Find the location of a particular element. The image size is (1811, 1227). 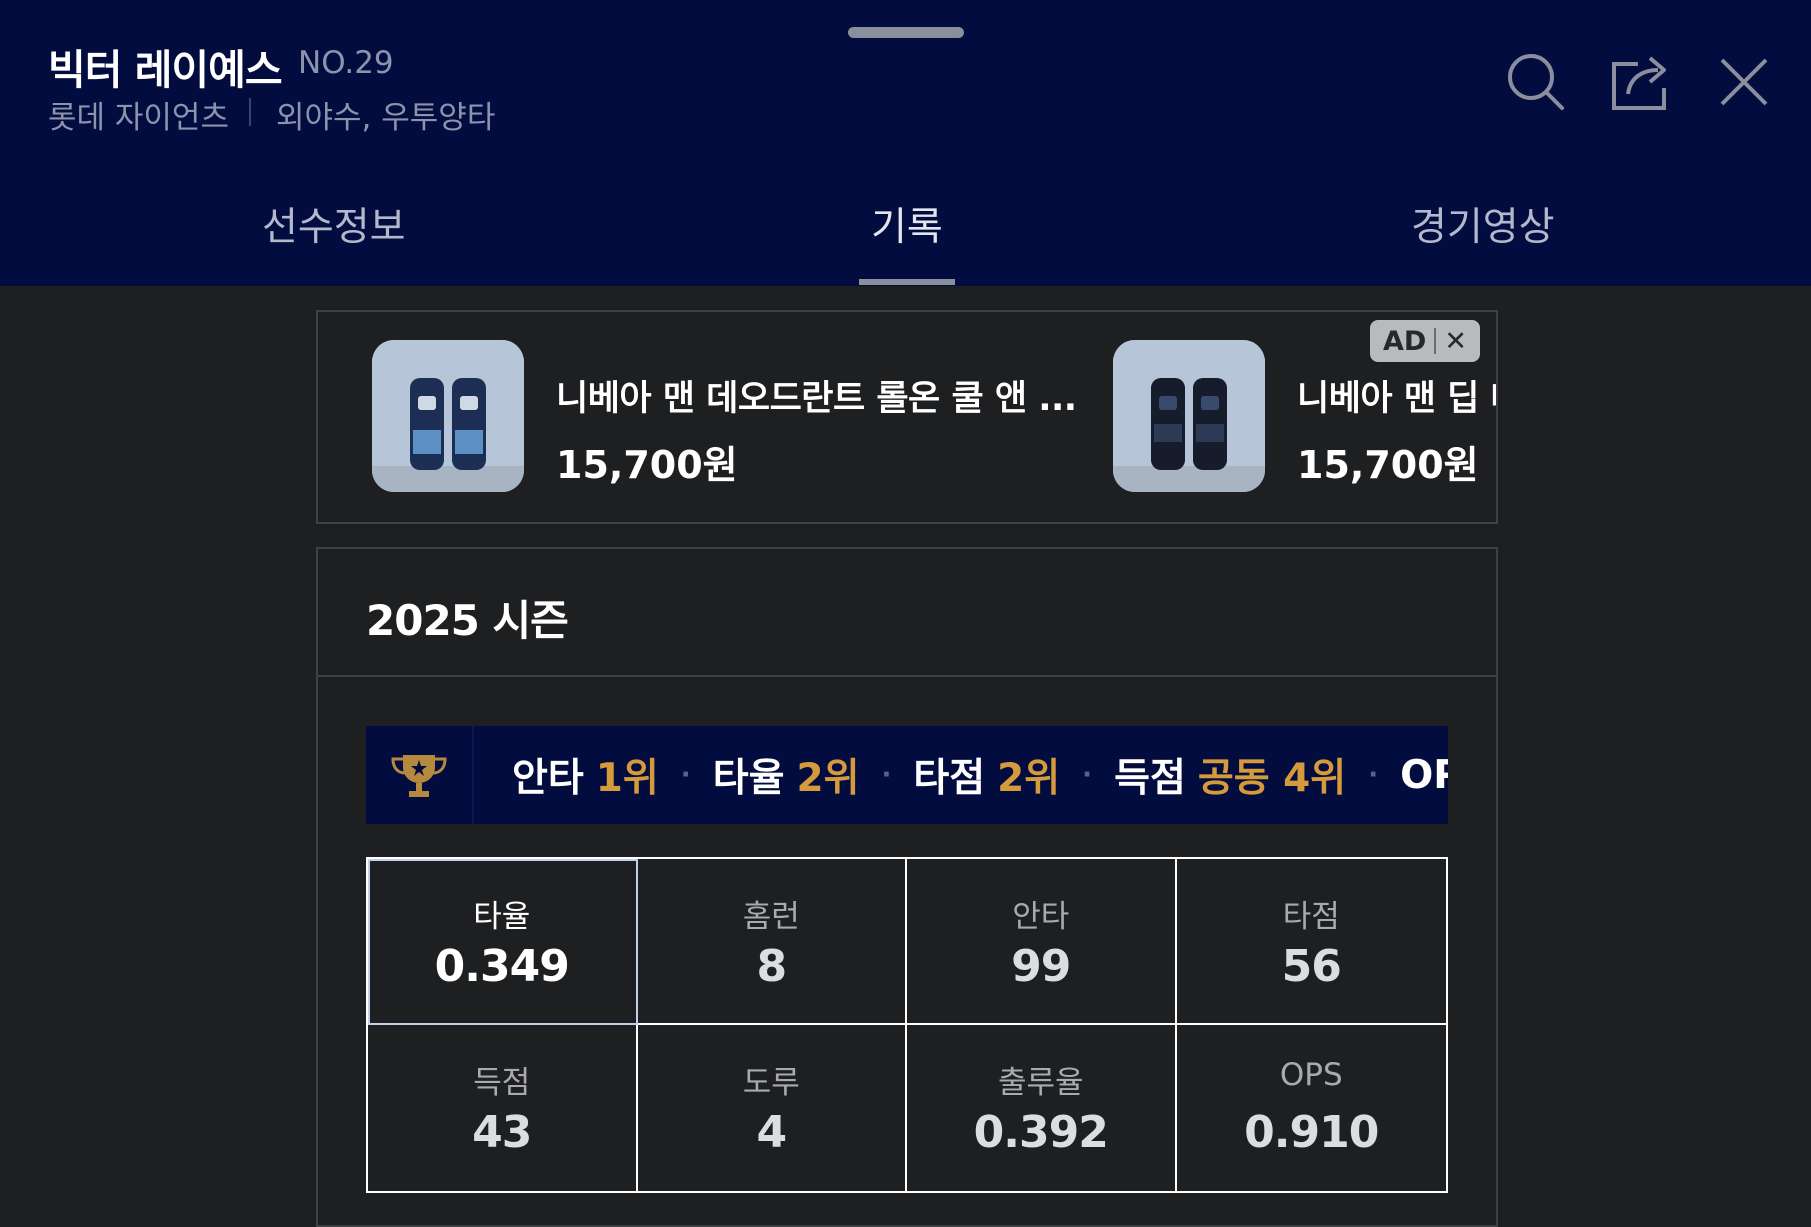

ranking-banner: 안타 1위 · 타율 2위 · 타점 2위 · 득점 공동 4위 · OPS is located at coordinates (907, 775).